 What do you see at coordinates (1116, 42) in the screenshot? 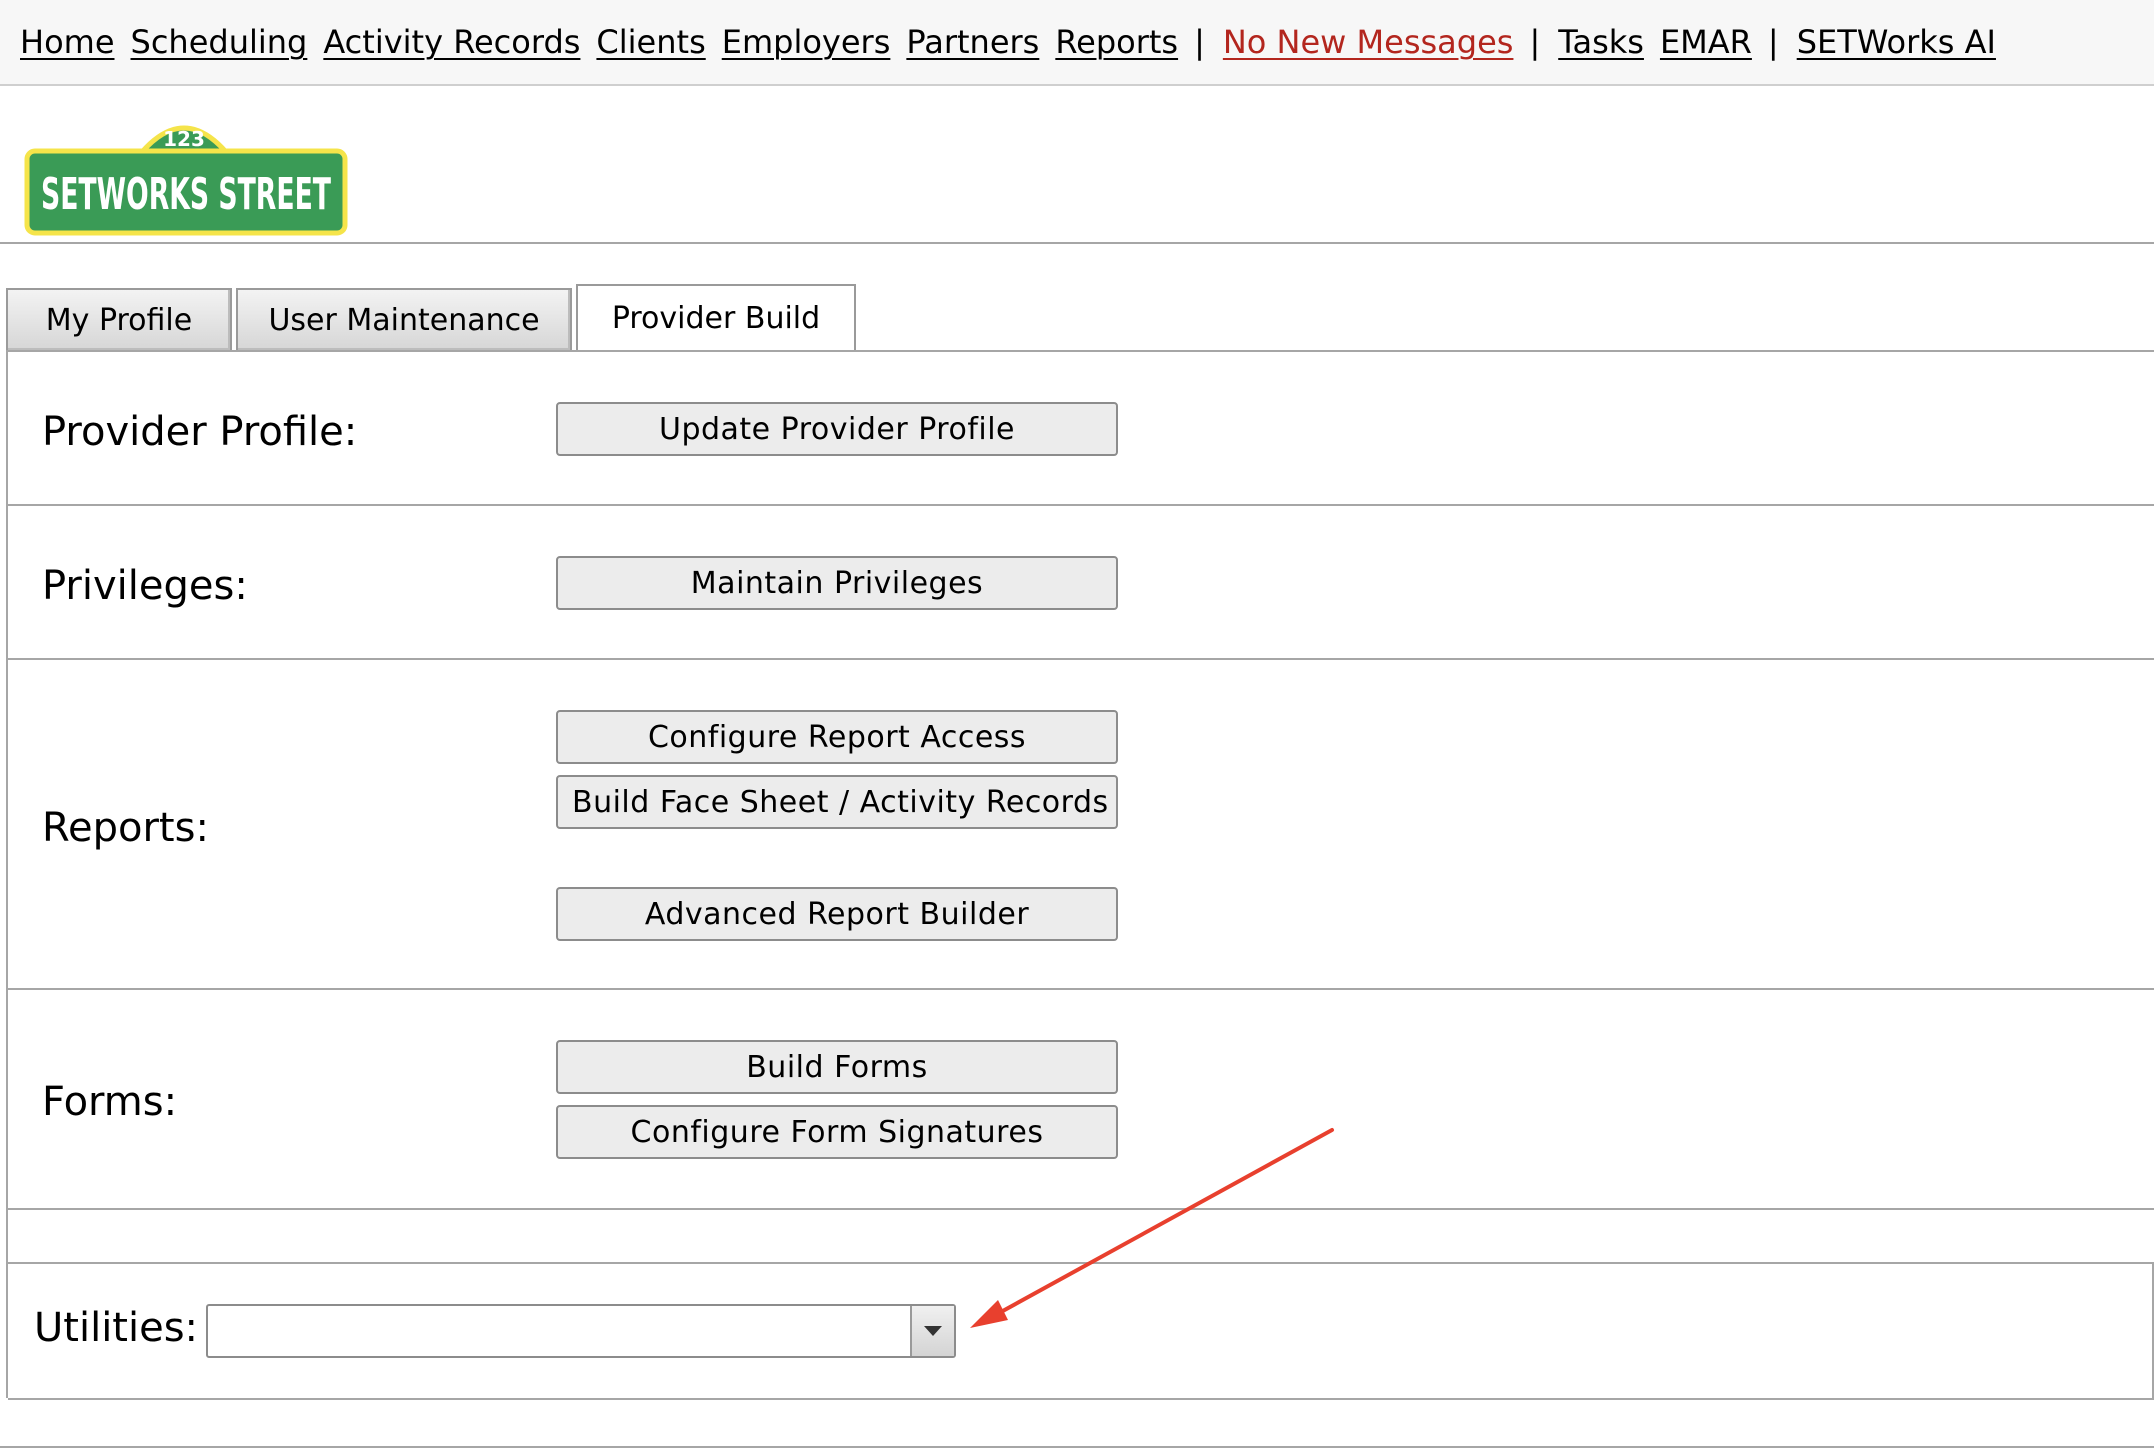
I see `nav-reports: Reports` at bounding box center [1116, 42].